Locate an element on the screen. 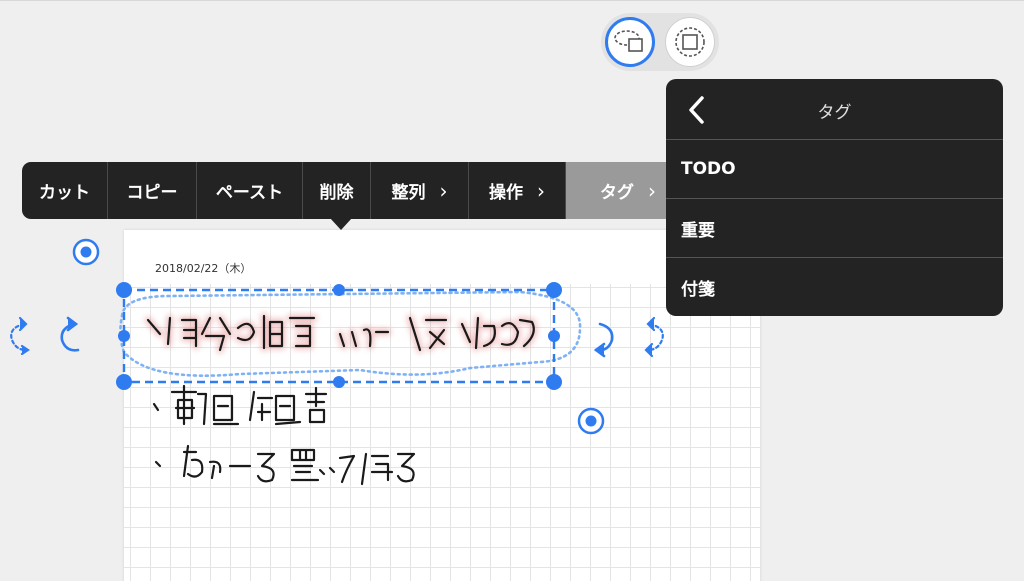  tag-item-todo: TODO is located at coordinates (834, 169).